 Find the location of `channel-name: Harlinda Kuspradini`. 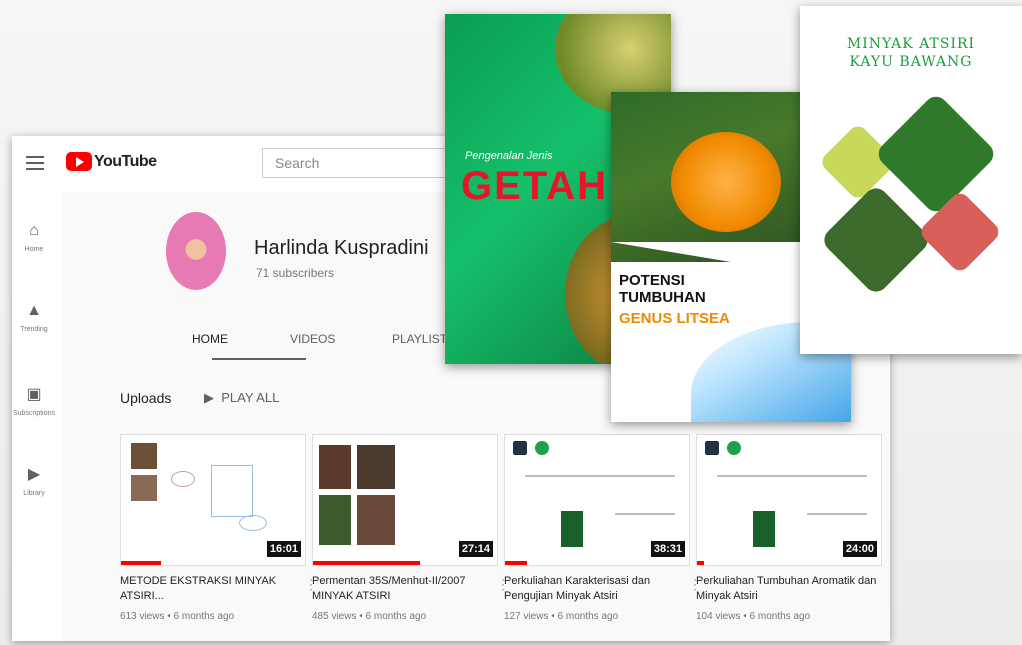

channel-name: Harlinda Kuspradini is located at coordinates (341, 248).